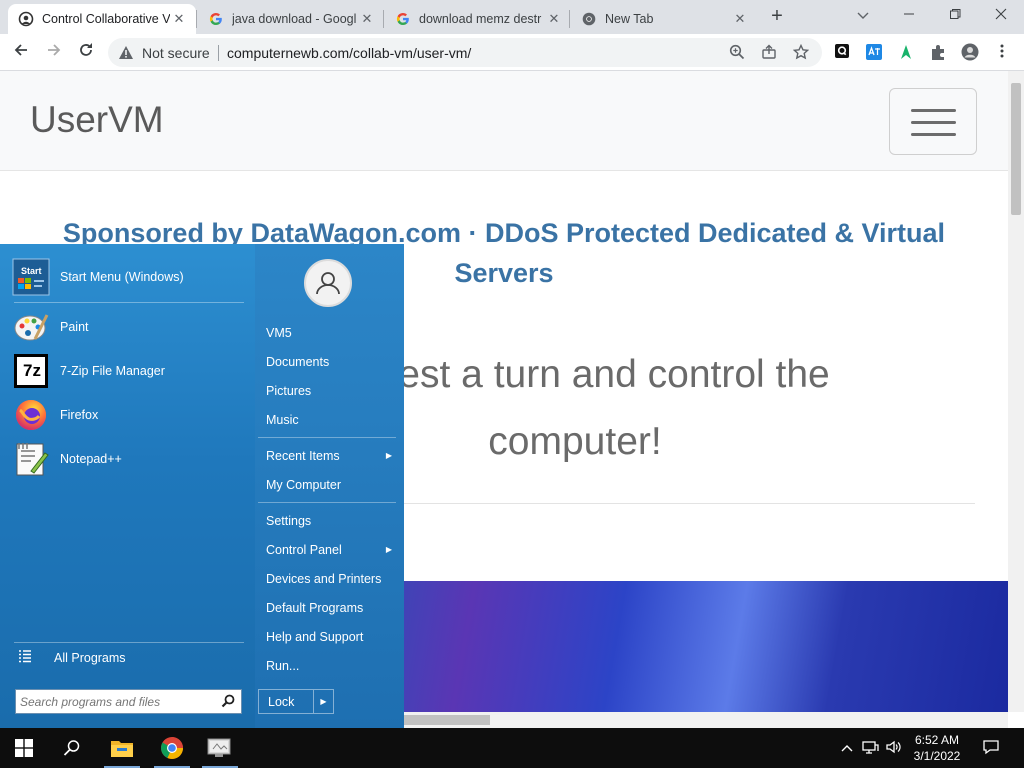  I want to click on program-paint: Paint, so click(127, 327).